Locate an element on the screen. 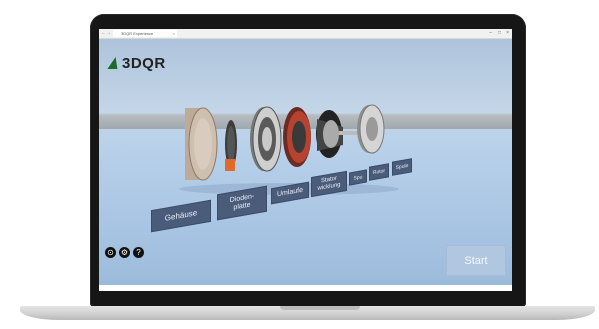 The width and height of the screenshot is (599, 329). help-icon: ? is located at coordinates (138, 252).